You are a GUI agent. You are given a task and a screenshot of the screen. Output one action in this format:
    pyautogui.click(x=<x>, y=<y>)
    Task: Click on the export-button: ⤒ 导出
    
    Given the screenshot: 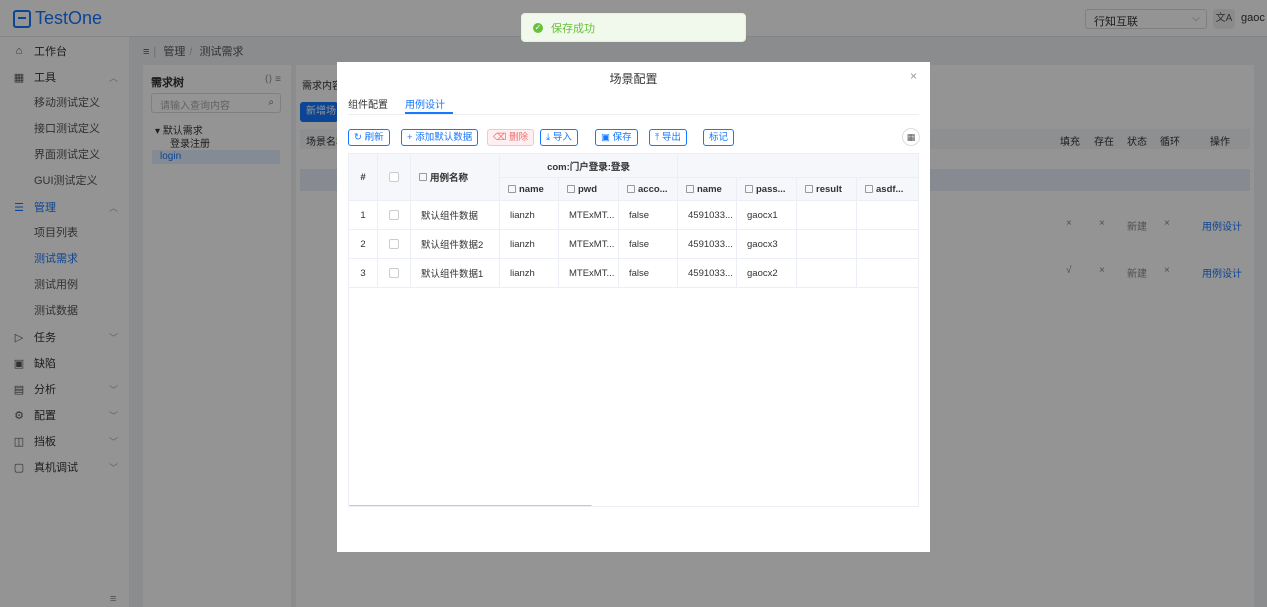 What is the action you would take?
    pyautogui.click(x=668, y=137)
    